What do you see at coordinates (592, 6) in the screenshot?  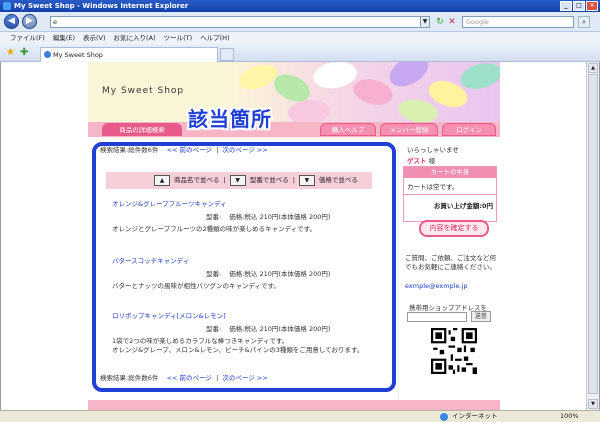 I see `close-button: ✕` at bounding box center [592, 6].